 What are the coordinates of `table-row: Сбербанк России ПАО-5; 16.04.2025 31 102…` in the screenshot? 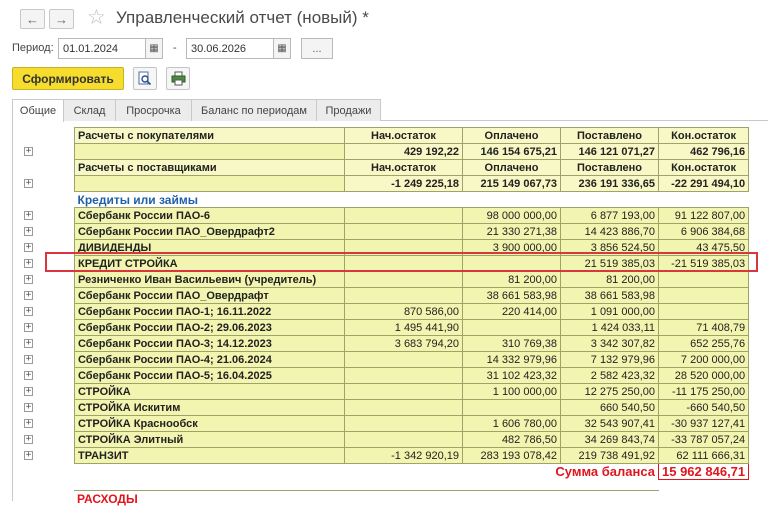 It's located at (412, 375).